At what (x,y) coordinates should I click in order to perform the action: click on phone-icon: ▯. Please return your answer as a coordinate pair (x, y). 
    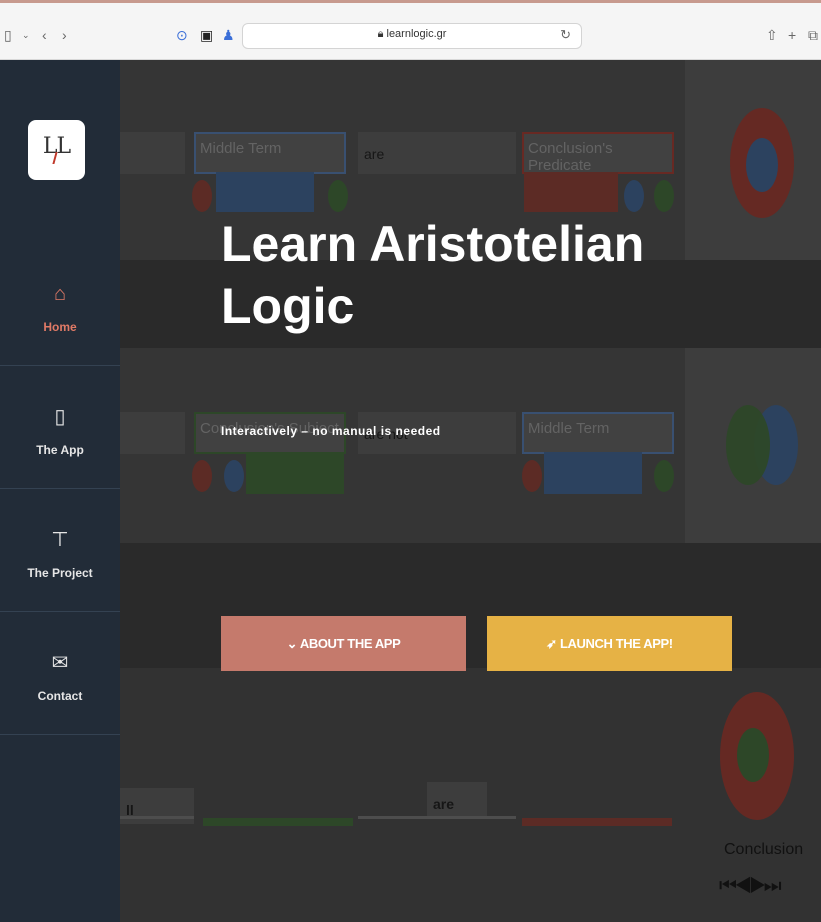
    Looking at the image, I should click on (60, 417).